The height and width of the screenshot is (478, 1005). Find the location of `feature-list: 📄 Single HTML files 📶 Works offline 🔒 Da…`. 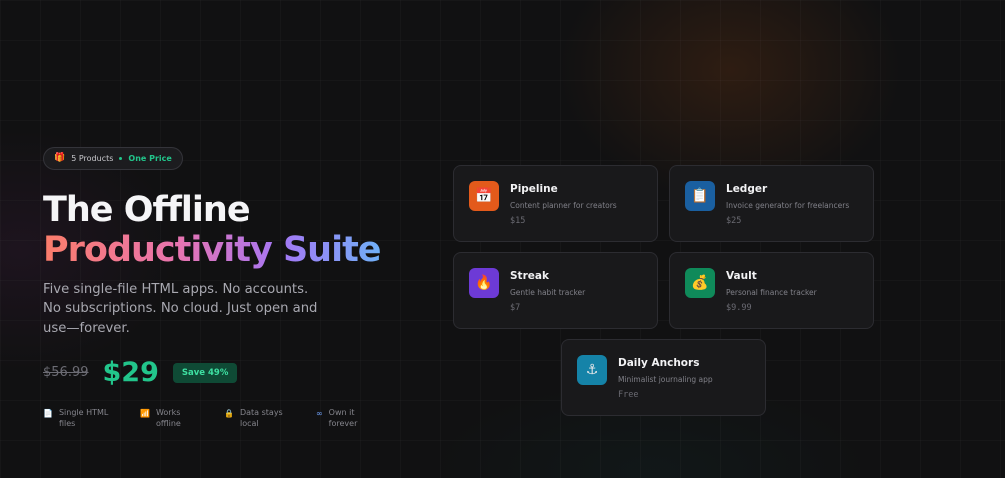

feature-list: 📄 Single HTML files 📶 Works offline 🔒 Da… is located at coordinates (233, 418).